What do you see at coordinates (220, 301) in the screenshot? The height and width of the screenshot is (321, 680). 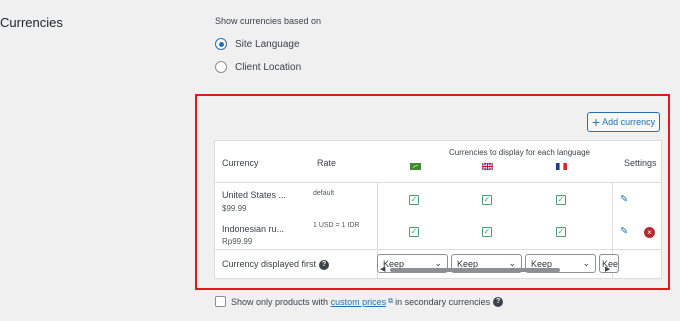 I see `custom-prices-checkbox` at bounding box center [220, 301].